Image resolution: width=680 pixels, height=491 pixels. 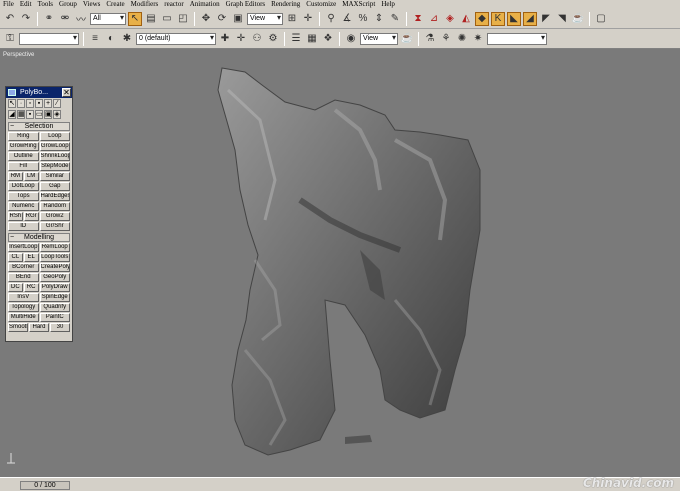 I want to click on render-frame-icon: ⚘, so click(x=446, y=39).